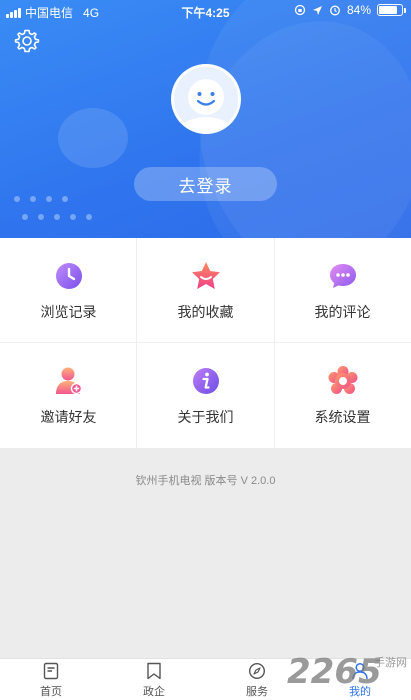 This screenshot has height=700, width=411. I want to click on compass-icon, so click(257, 671).